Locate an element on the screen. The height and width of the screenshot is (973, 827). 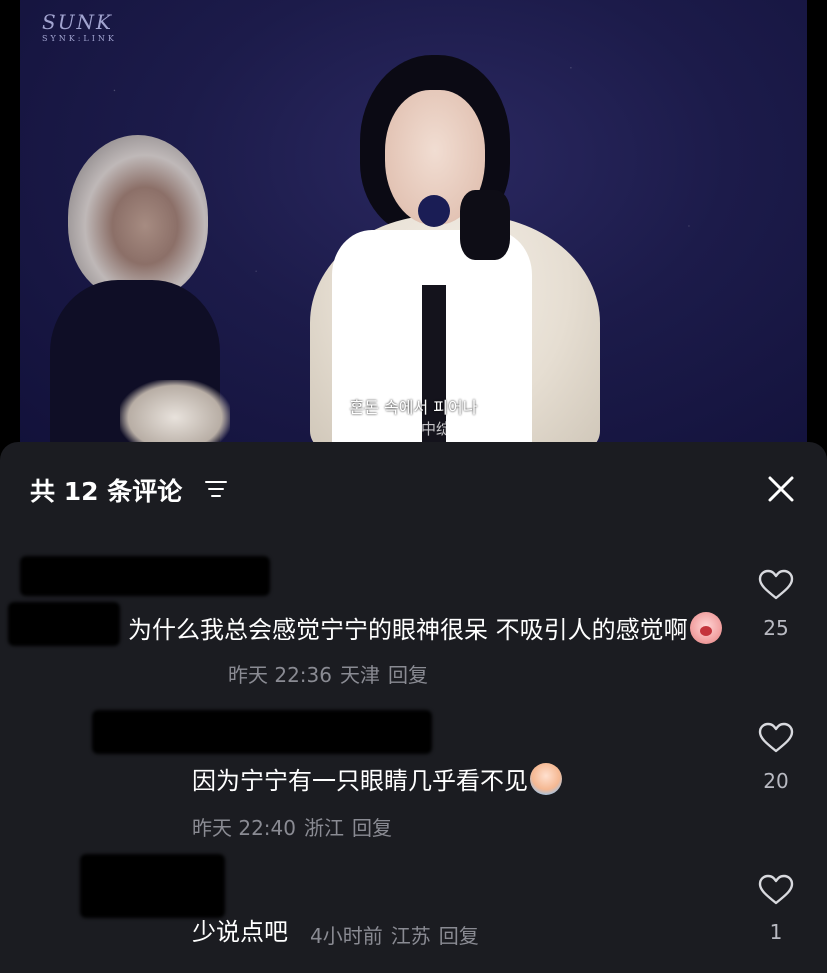
performer-glove is located at coordinates (485, 225).